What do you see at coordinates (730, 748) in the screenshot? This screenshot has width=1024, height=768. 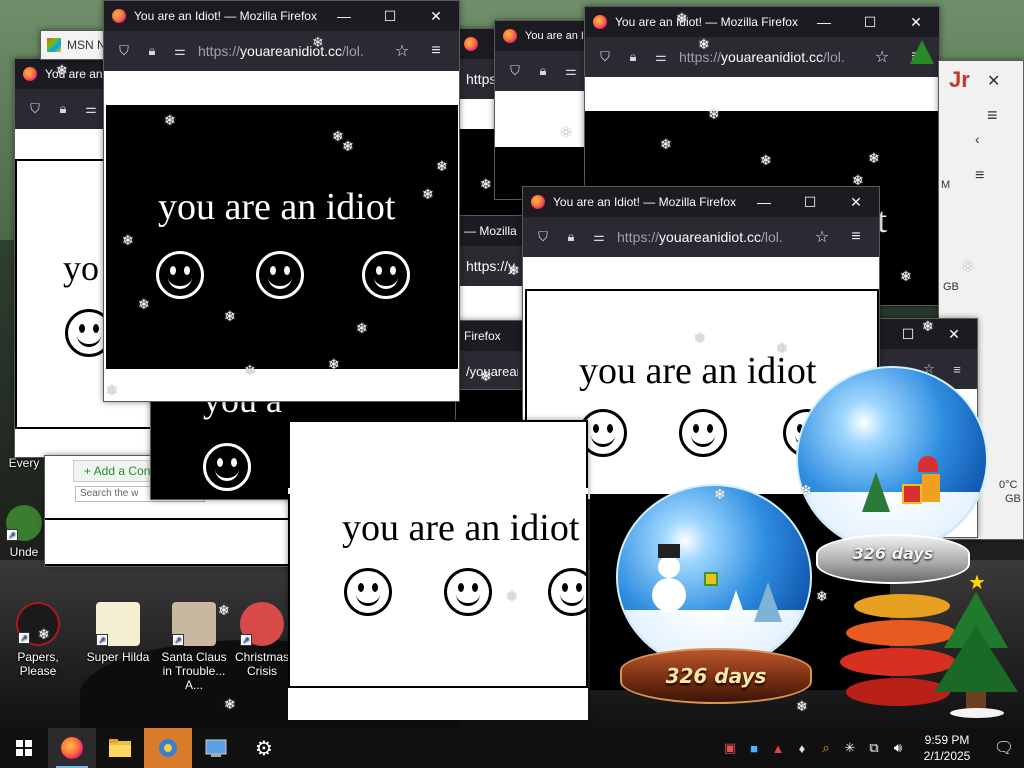 I see `tray-app-icon-1: ▣` at bounding box center [730, 748].